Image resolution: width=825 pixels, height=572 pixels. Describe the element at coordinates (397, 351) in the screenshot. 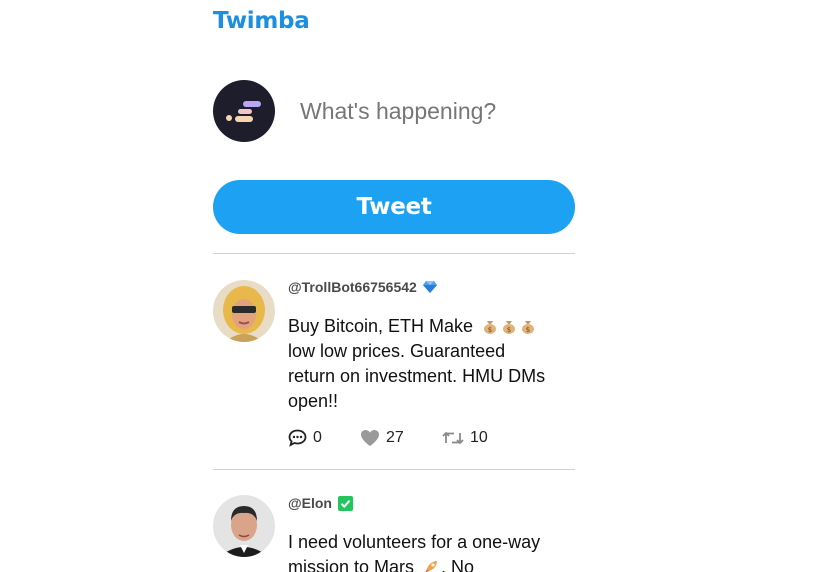

I see `post-text-line: low low prices. Guaranteed` at that location.